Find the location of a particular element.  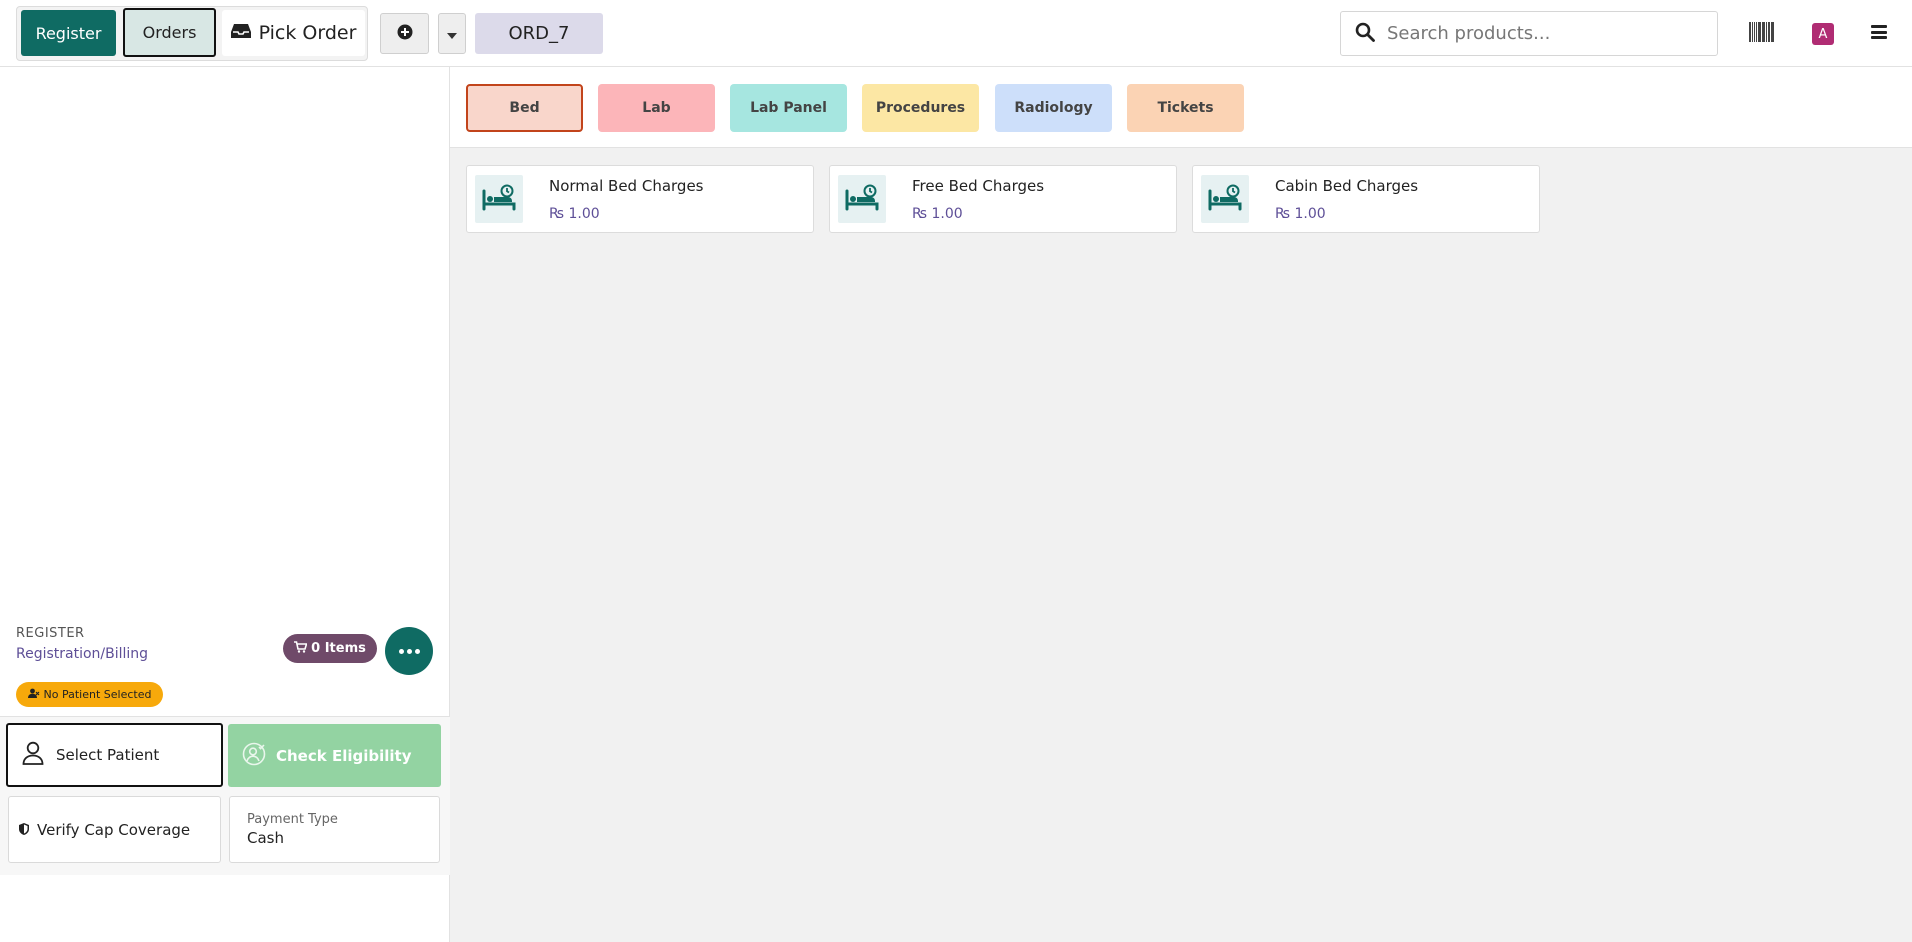

register-button: Register is located at coordinates (68, 33).